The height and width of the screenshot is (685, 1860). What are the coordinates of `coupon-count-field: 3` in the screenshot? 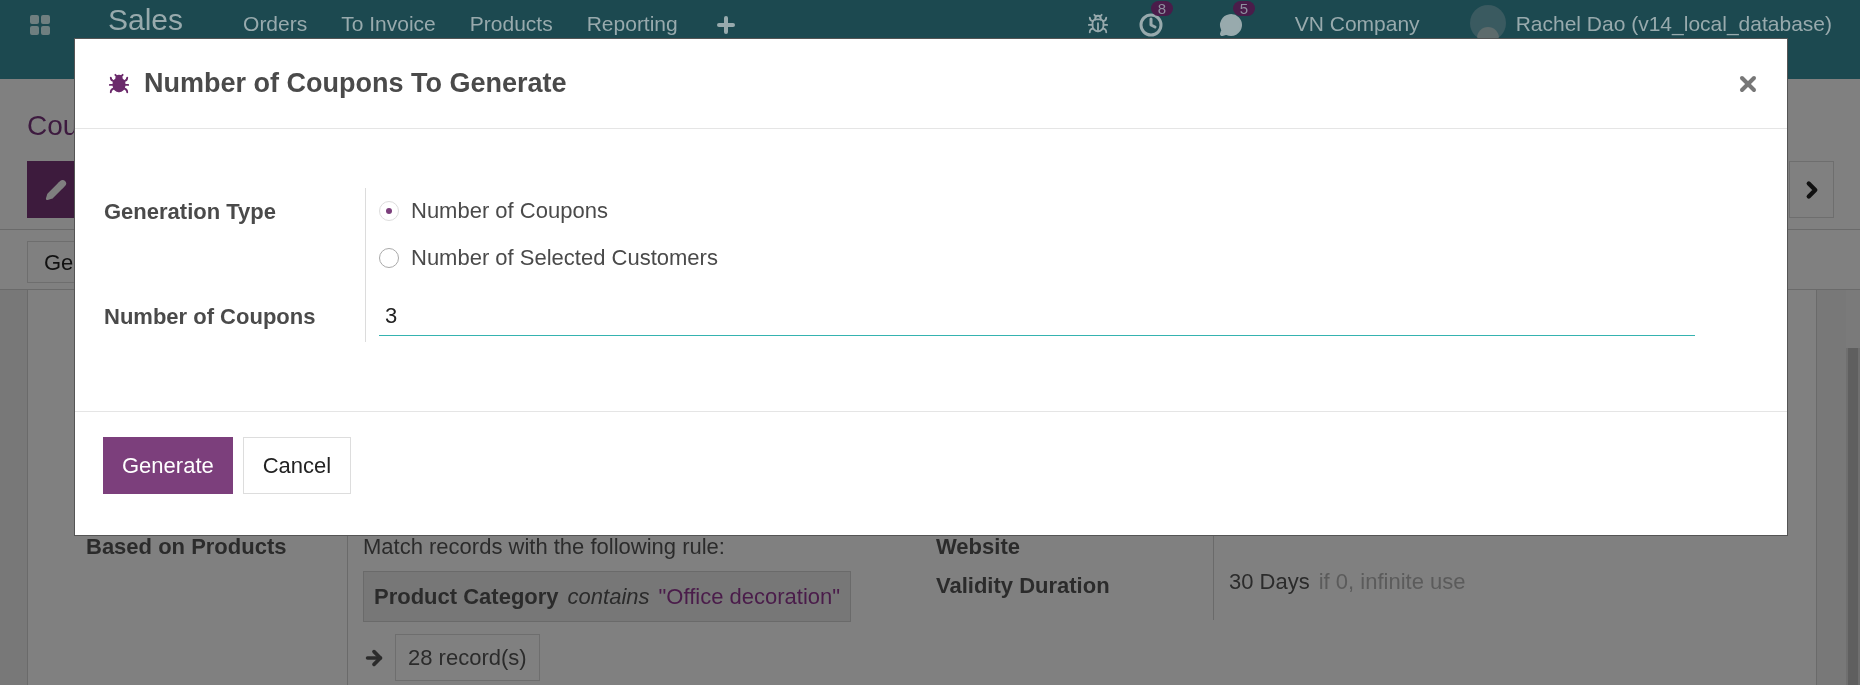 It's located at (1037, 316).